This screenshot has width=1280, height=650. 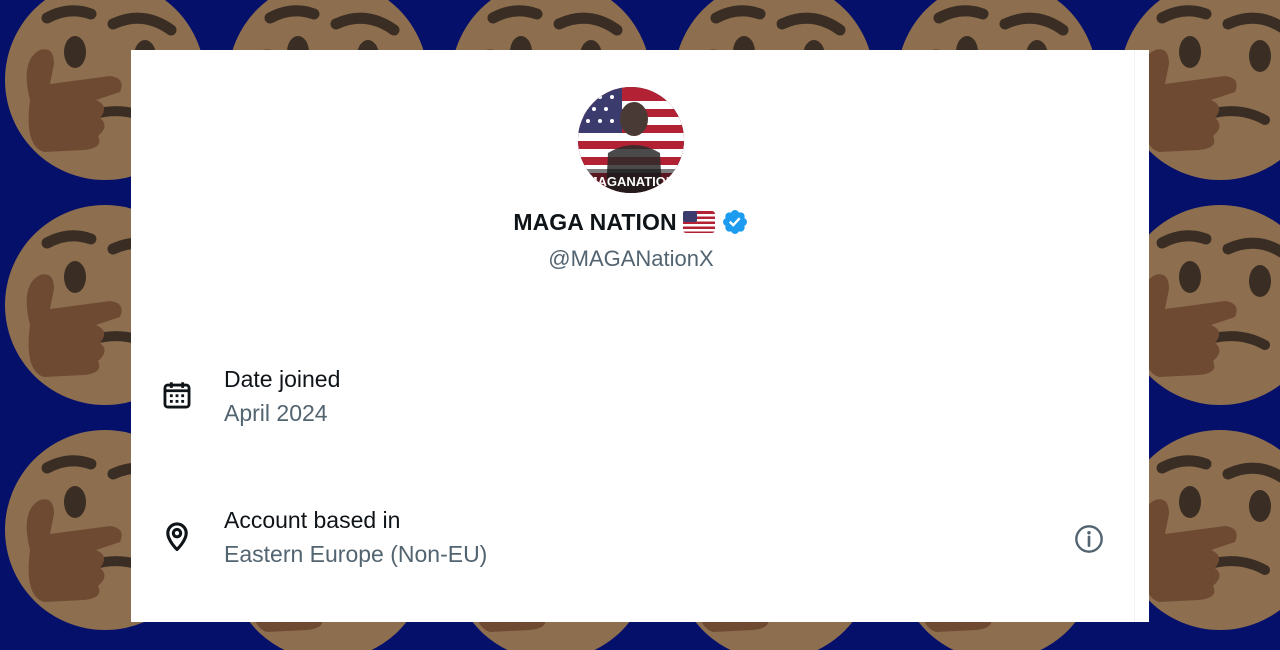 I want to click on avatar-logo-text: MAGANATION, so click(x=631, y=181).